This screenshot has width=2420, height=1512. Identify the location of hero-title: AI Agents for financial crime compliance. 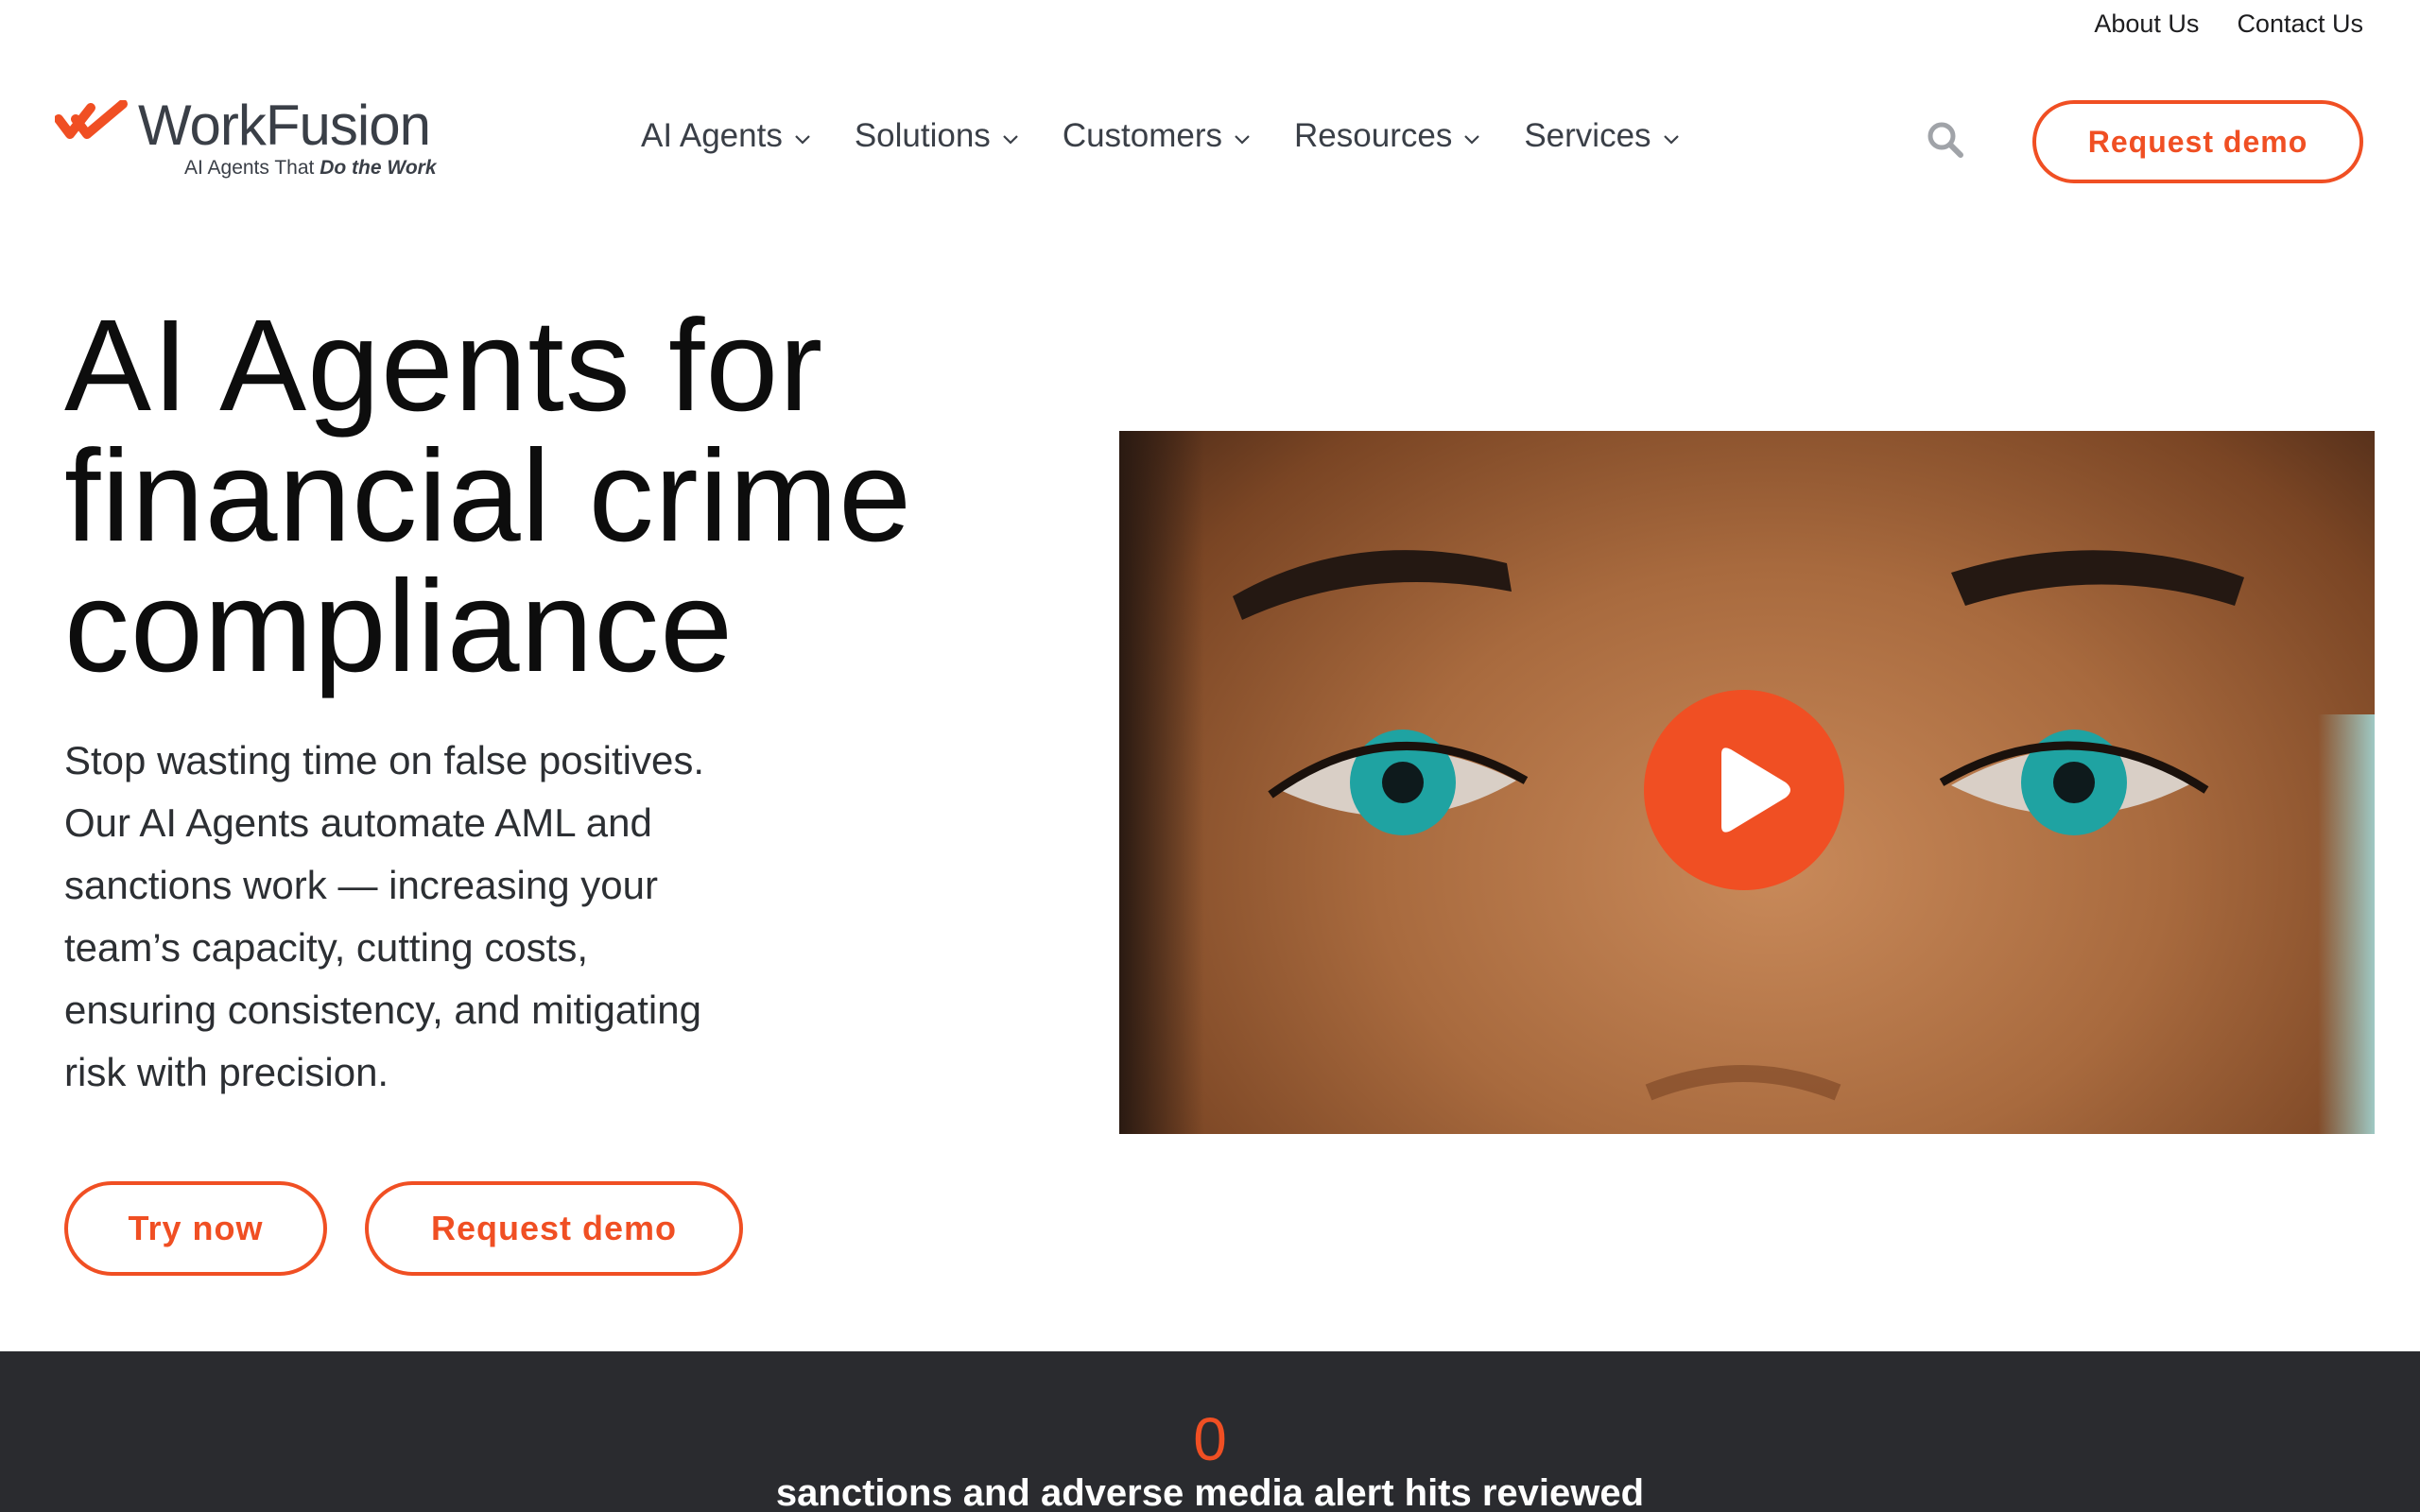
(565, 496).